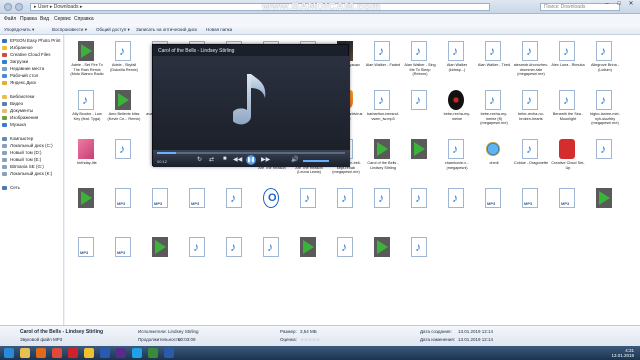 The width and height of the screenshot is (640, 360). I want to click on file-item: Amo Bellevie bliss (Kevin Ce... Remix), so click(124, 112).